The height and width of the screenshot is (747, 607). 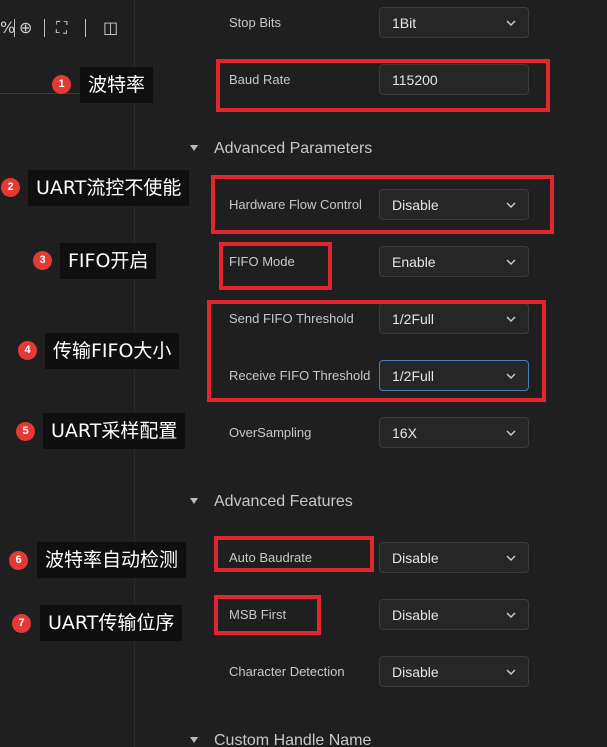 I want to click on fifo-mode-value: Enable, so click(x=414, y=262).